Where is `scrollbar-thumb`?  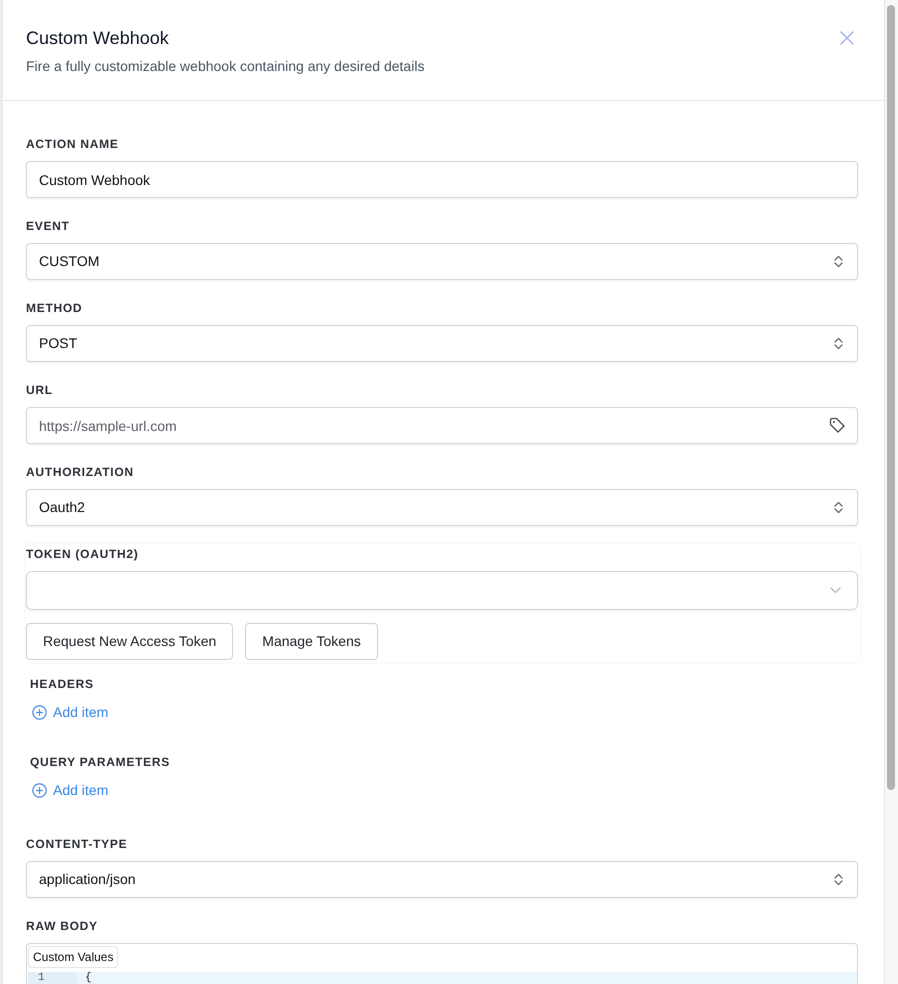
scrollbar-thumb is located at coordinates (891, 397).